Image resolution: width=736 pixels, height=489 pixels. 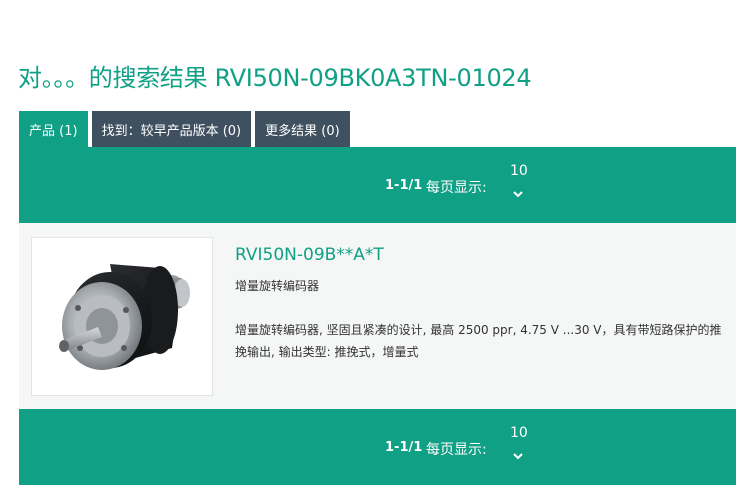 What do you see at coordinates (309, 255) in the screenshot?
I see `product-title-link: RVI50N-09B**A*T` at bounding box center [309, 255].